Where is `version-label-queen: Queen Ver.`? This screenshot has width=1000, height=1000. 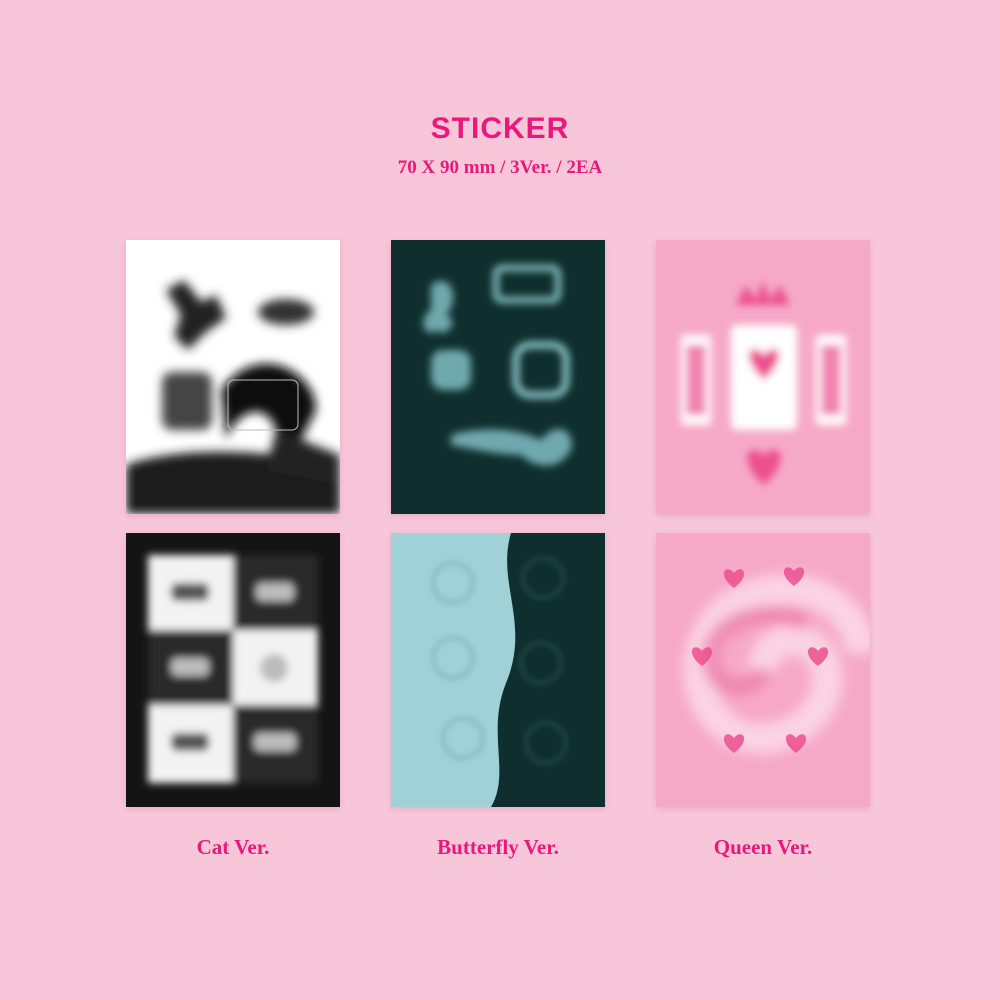 version-label-queen: Queen Ver. is located at coordinates (763, 847).